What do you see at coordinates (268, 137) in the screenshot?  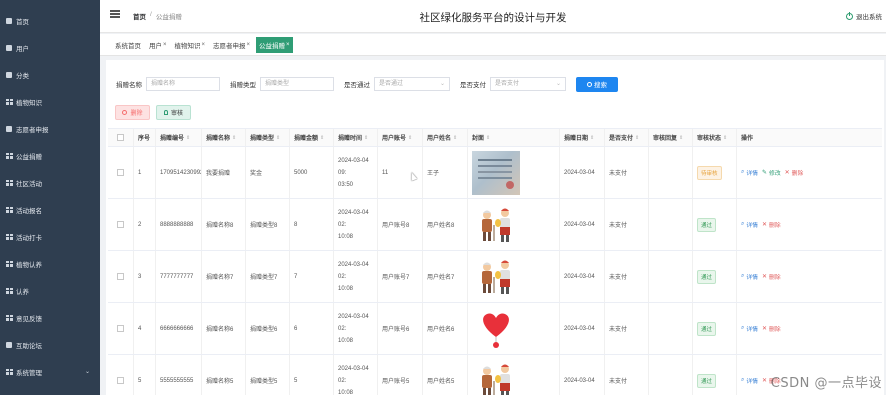 I see `column-header: 捐赠类型 ⇕` at bounding box center [268, 137].